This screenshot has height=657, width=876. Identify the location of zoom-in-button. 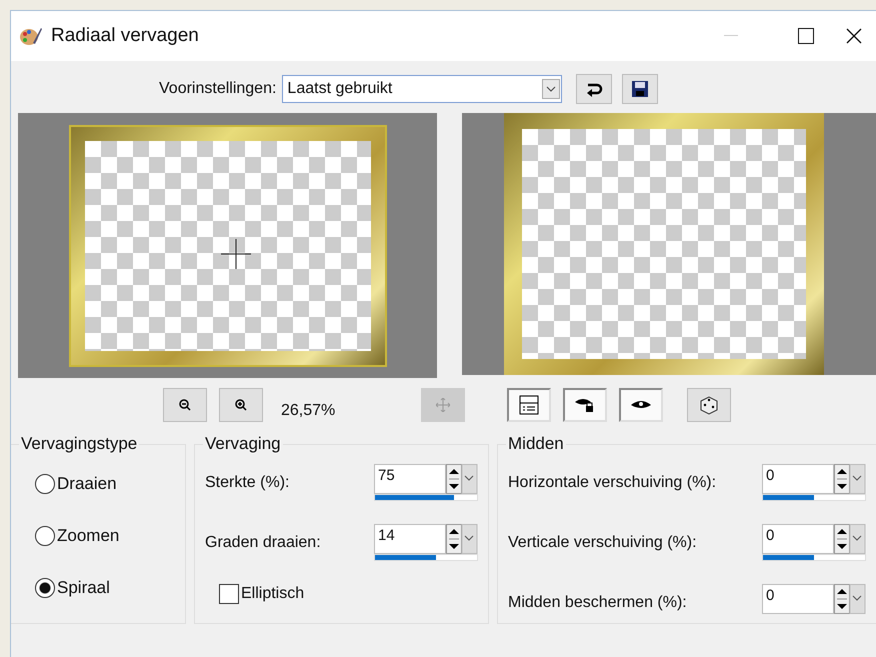
(241, 405).